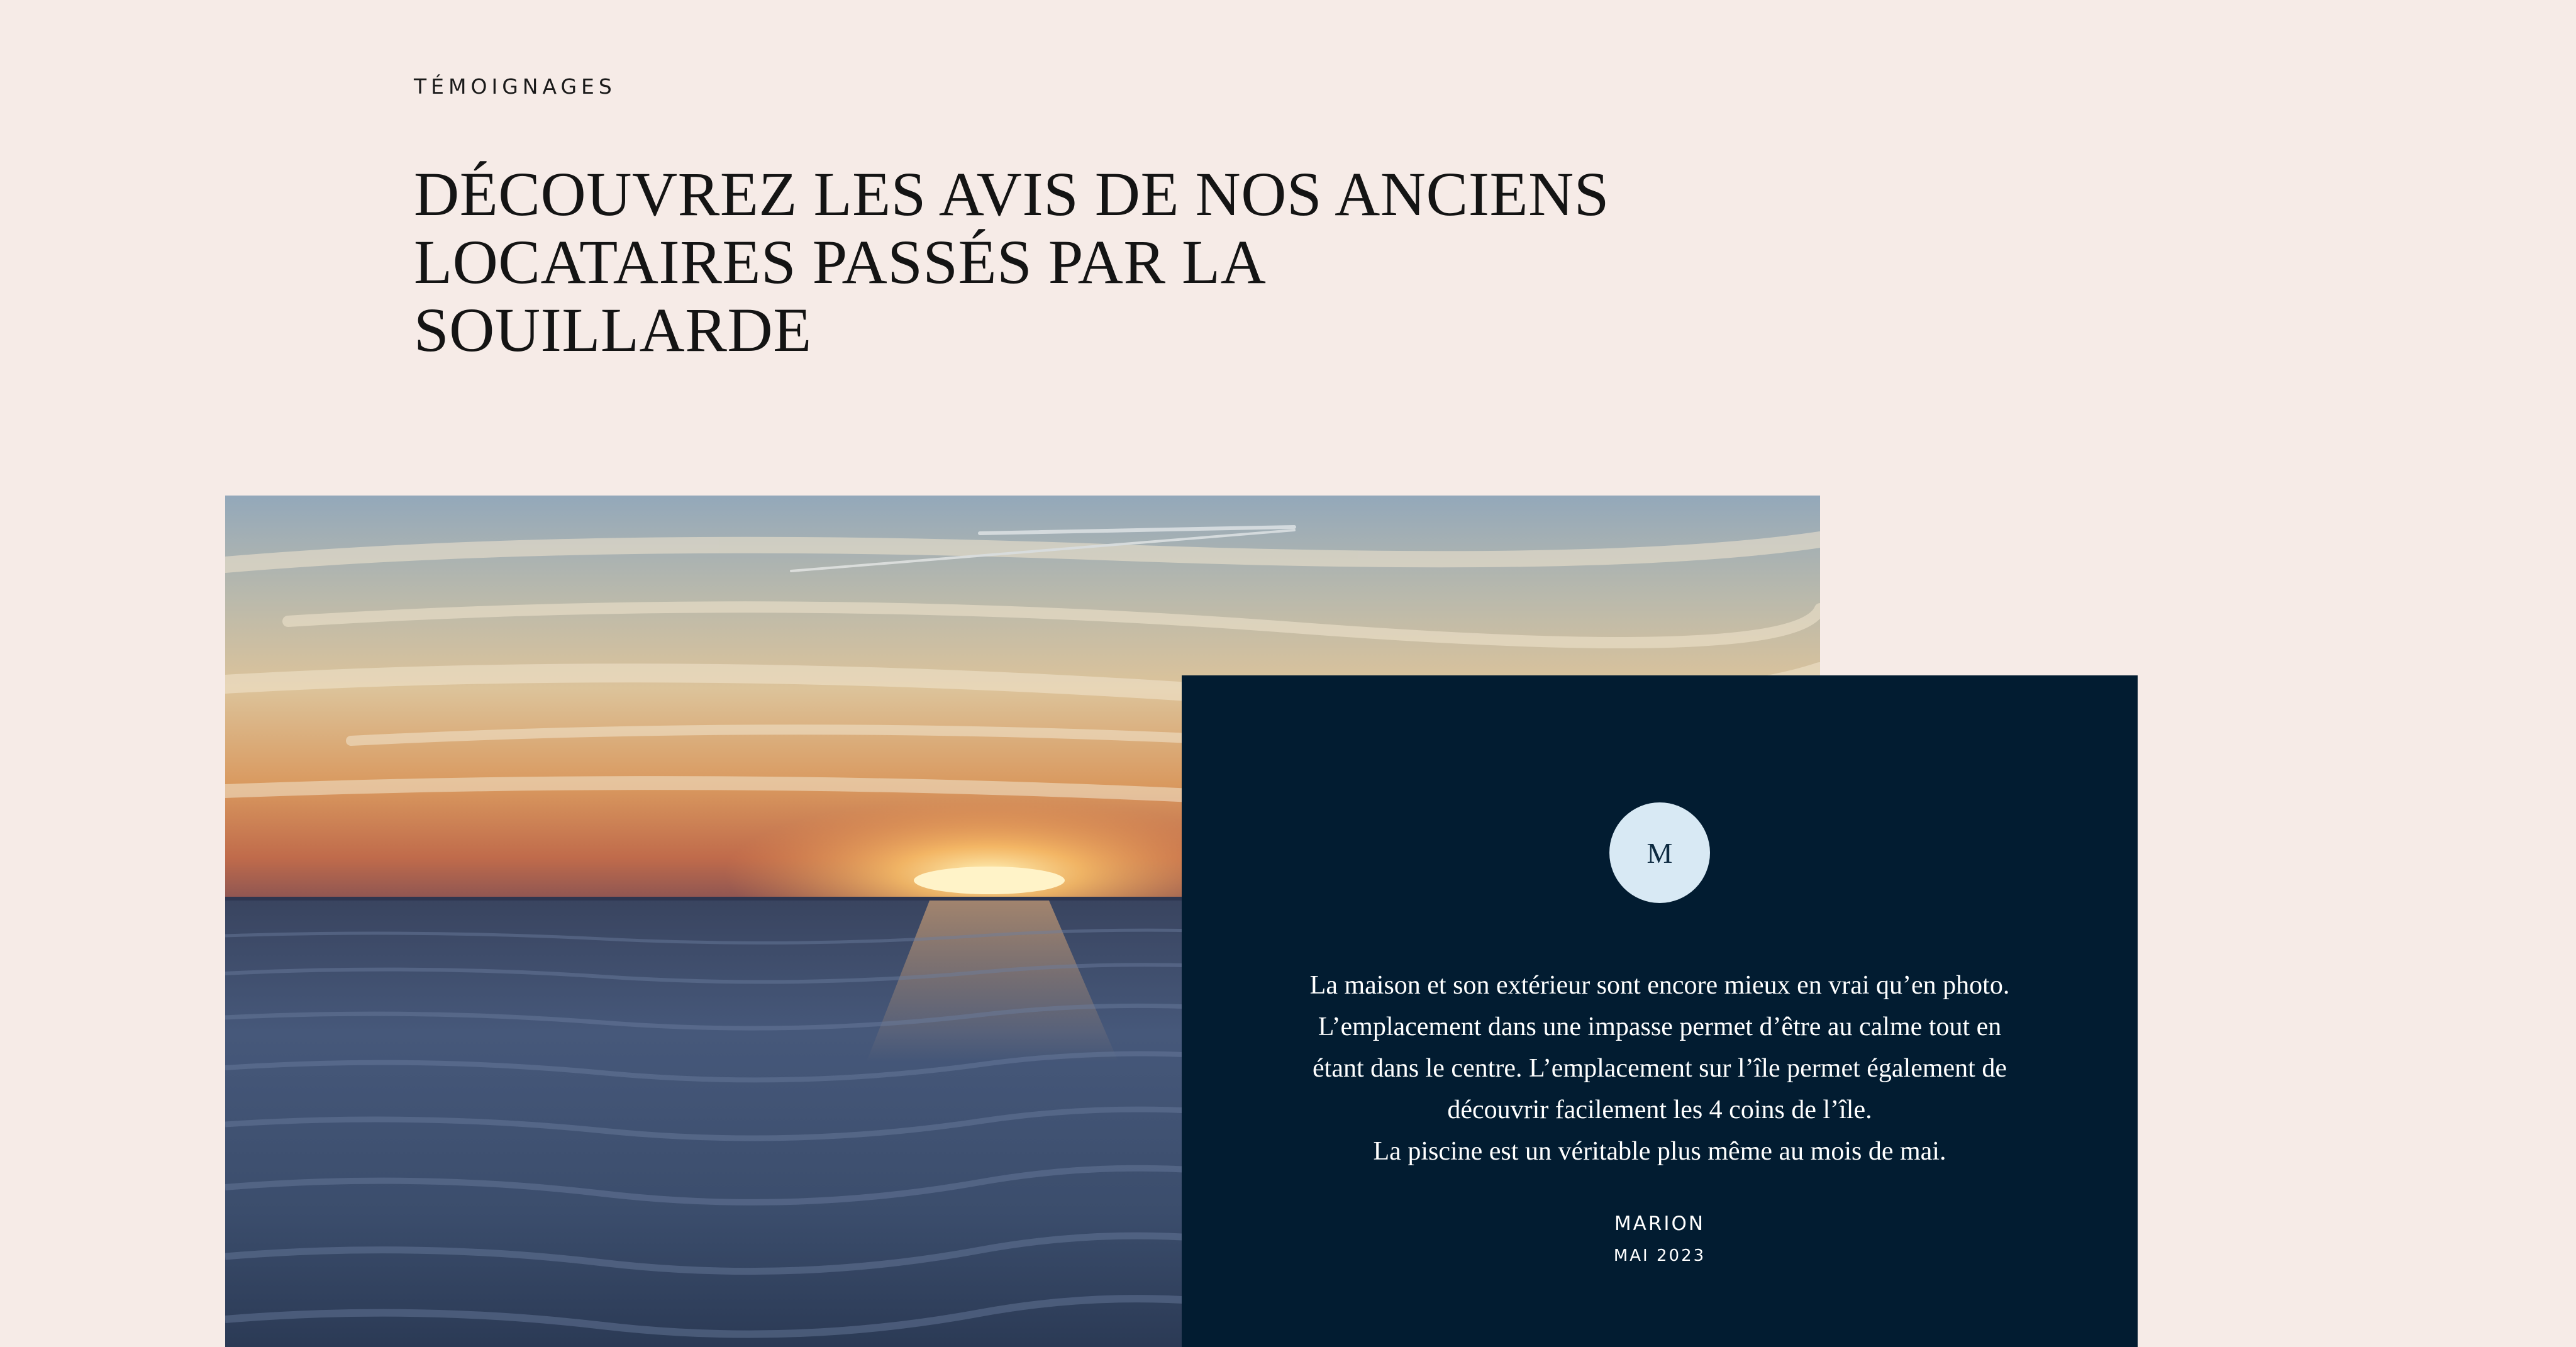 Image resolution: width=2576 pixels, height=1347 pixels. Describe the element at coordinates (1660, 1223) in the screenshot. I see `testimonial-author: MARION` at that location.